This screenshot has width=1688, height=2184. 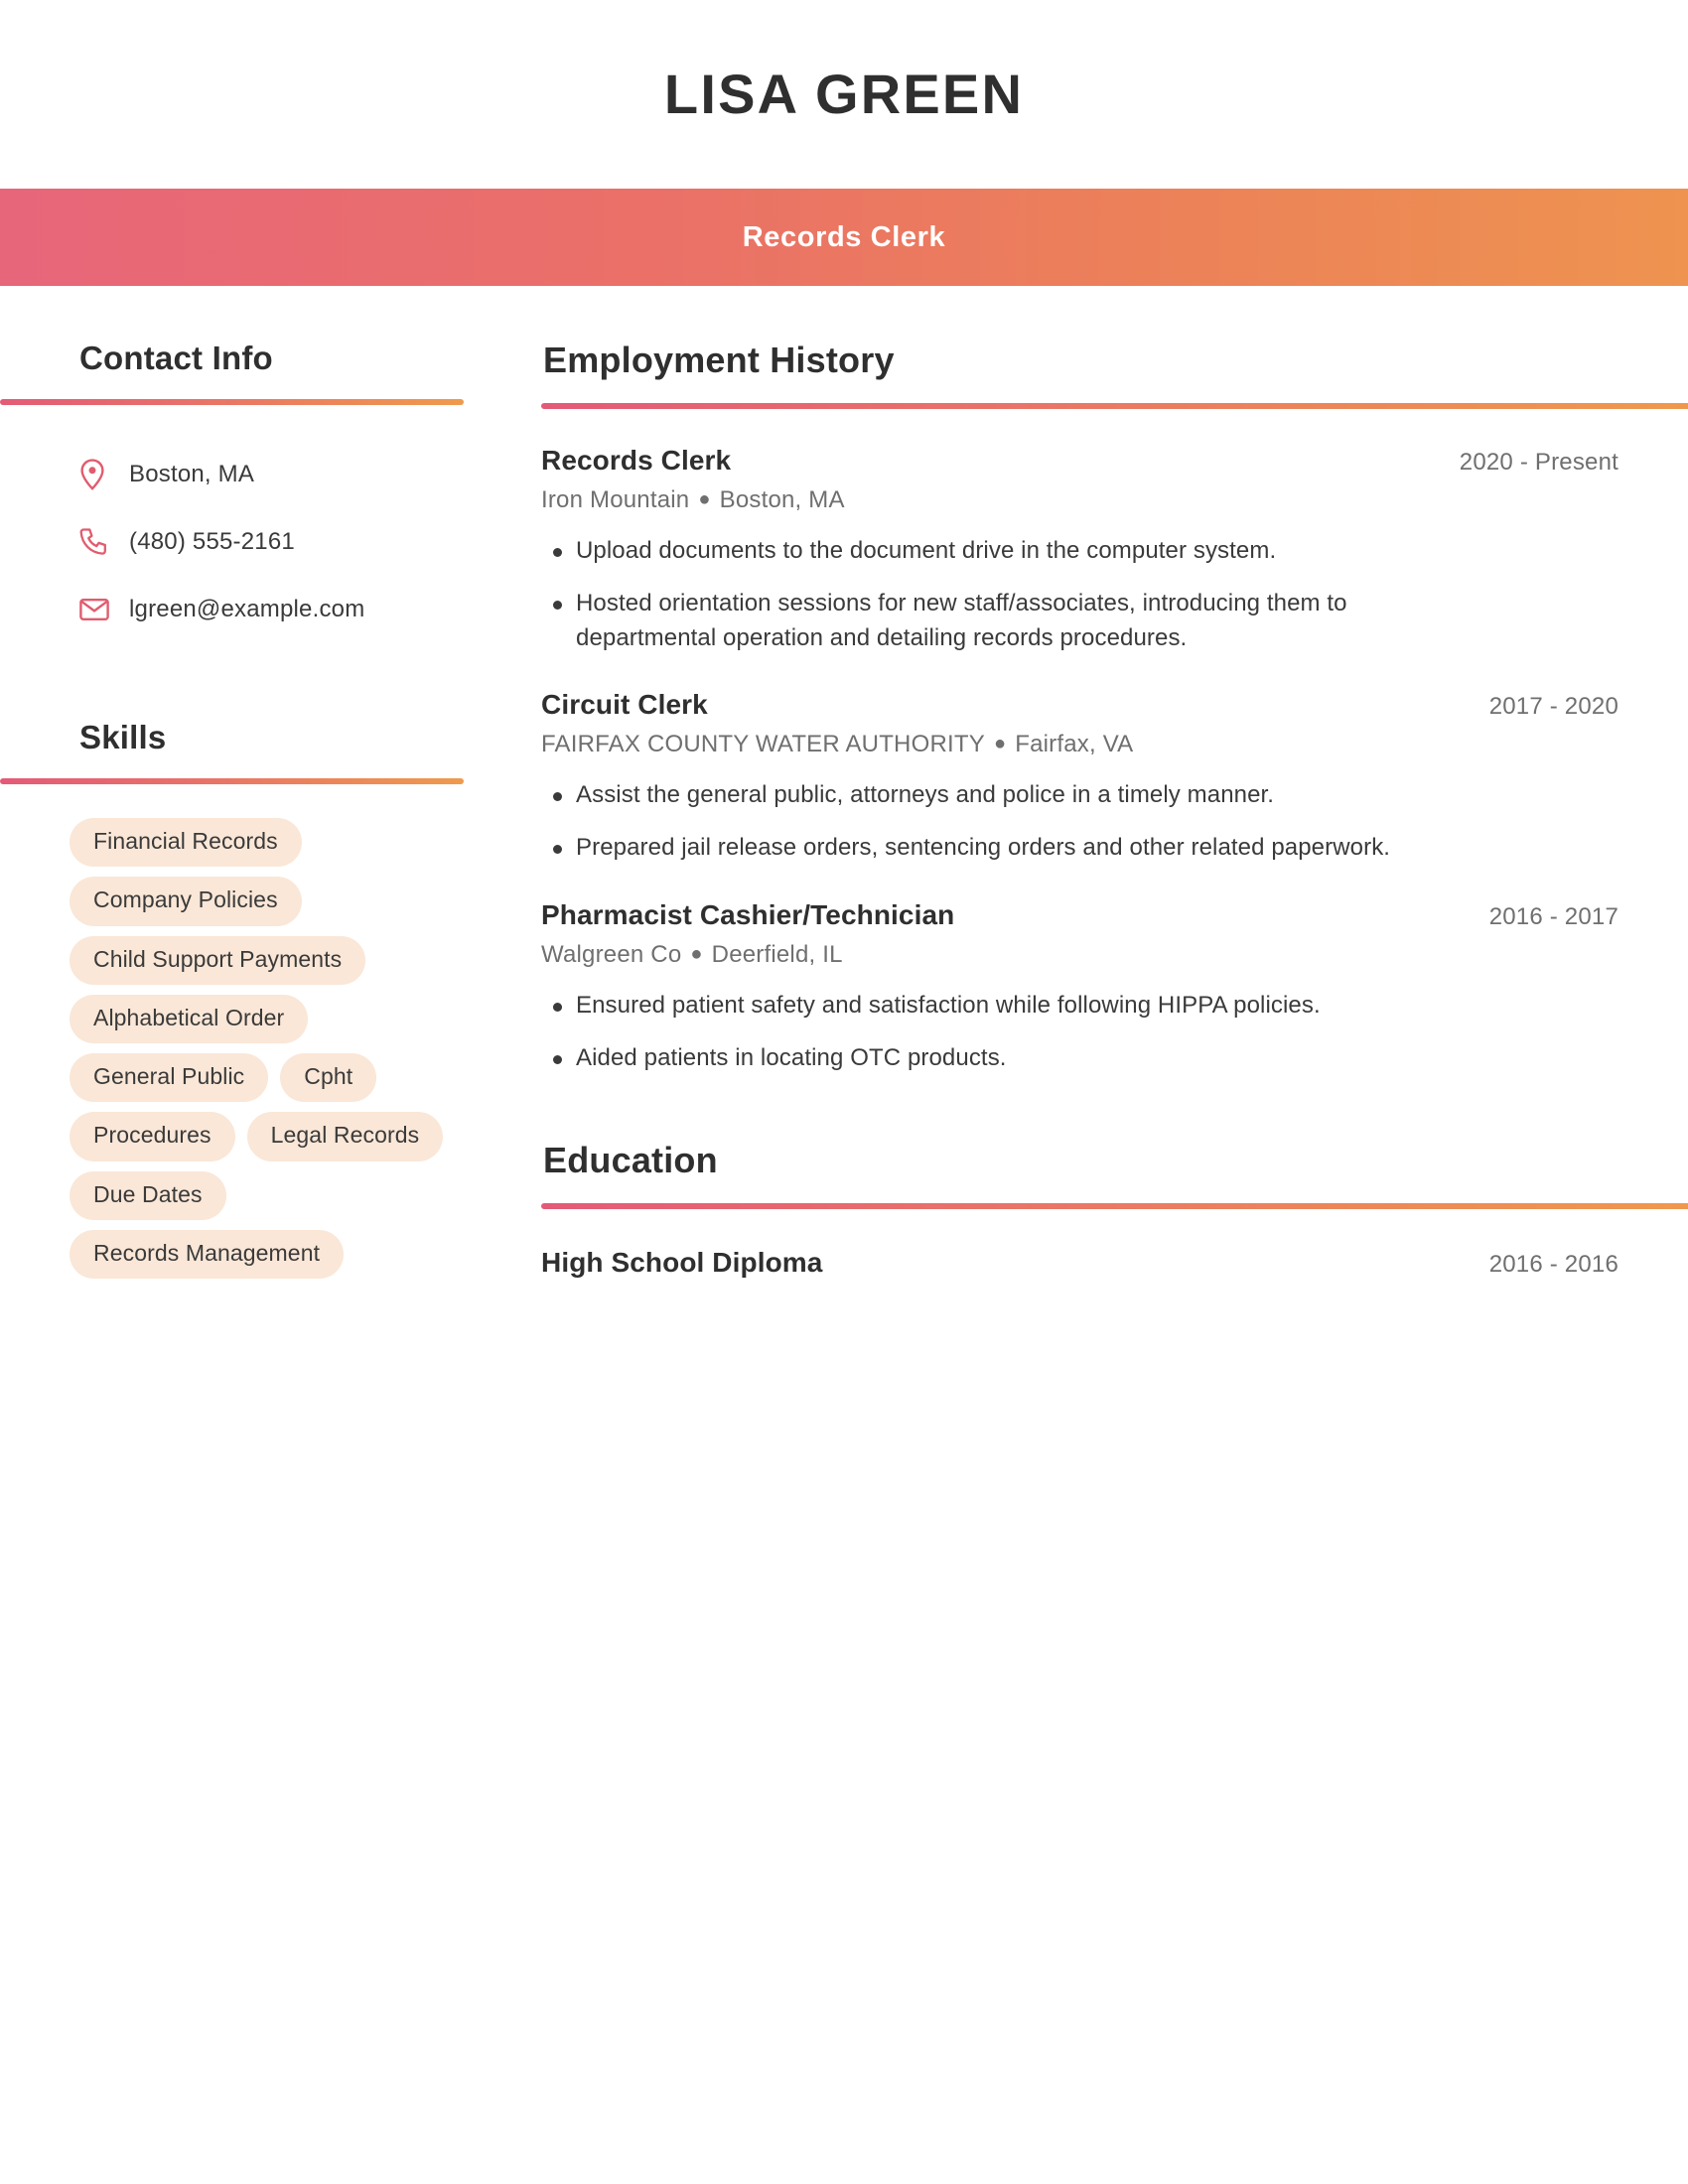 I want to click on candidate-name: LISA GREEN, so click(x=844, y=94).